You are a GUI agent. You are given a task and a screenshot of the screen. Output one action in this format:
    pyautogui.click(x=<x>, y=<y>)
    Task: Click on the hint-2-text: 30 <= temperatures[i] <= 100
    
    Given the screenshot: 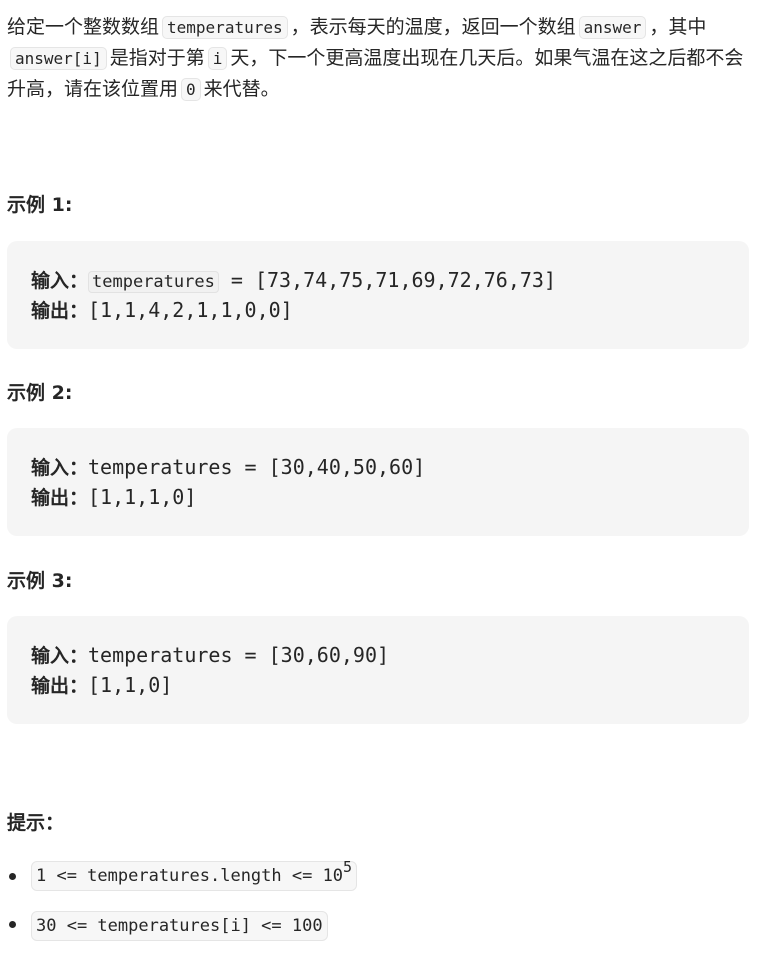 What is the action you would take?
    pyautogui.click(x=179, y=926)
    